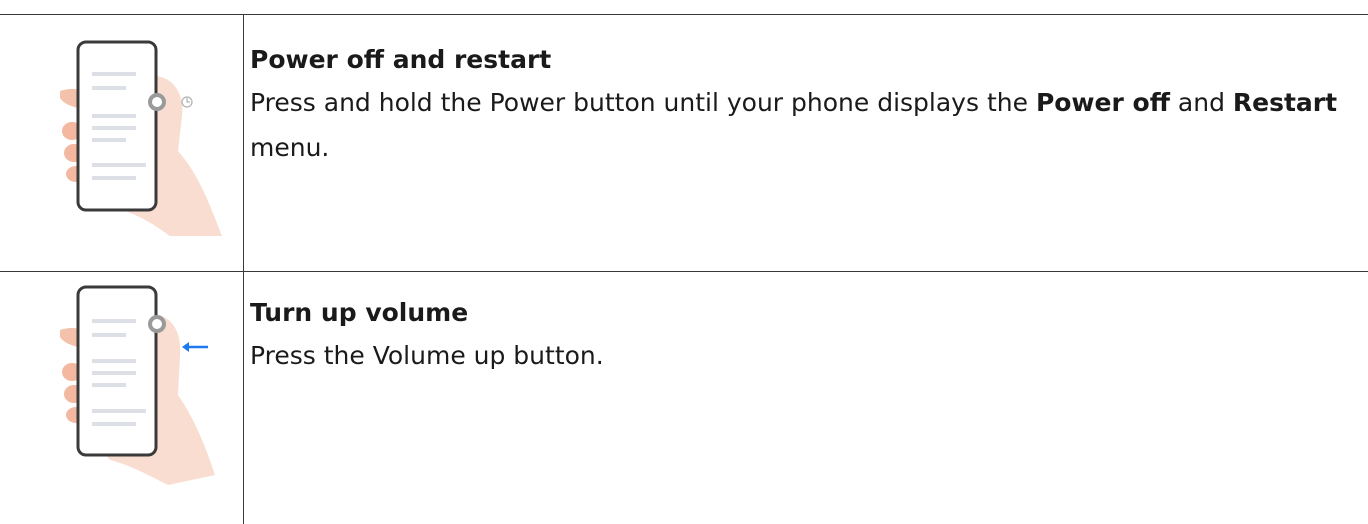 This screenshot has width=1368, height=524. I want to click on hand-holding-phone-press-power-icon, so click(137, 136).